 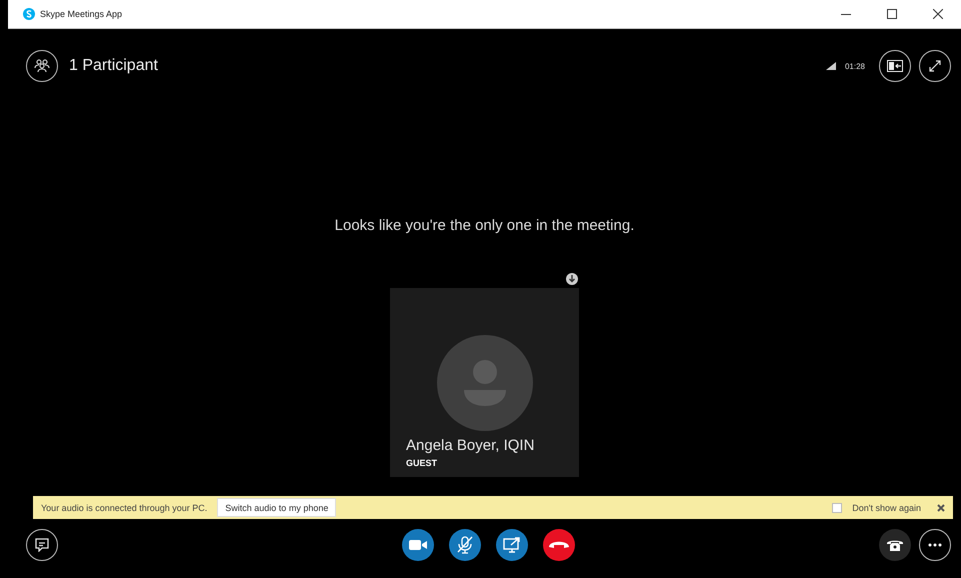 What do you see at coordinates (470, 445) in the screenshot?
I see `participant-name: Angela Boyer, IQIN` at bounding box center [470, 445].